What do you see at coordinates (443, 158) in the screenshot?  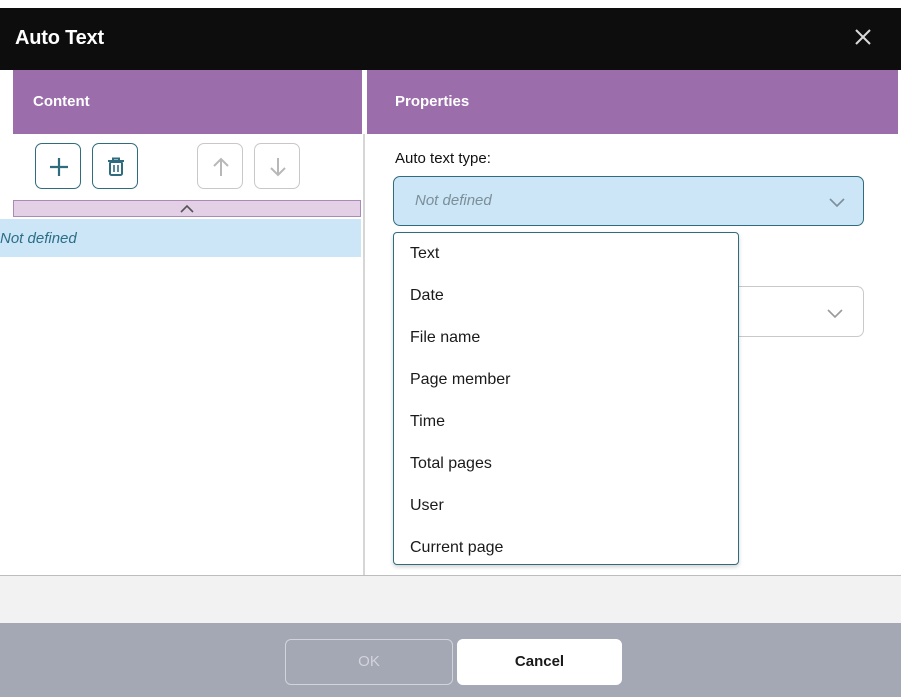 I see `auto-text-type-label: Auto text type:` at bounding box center [443, 158].